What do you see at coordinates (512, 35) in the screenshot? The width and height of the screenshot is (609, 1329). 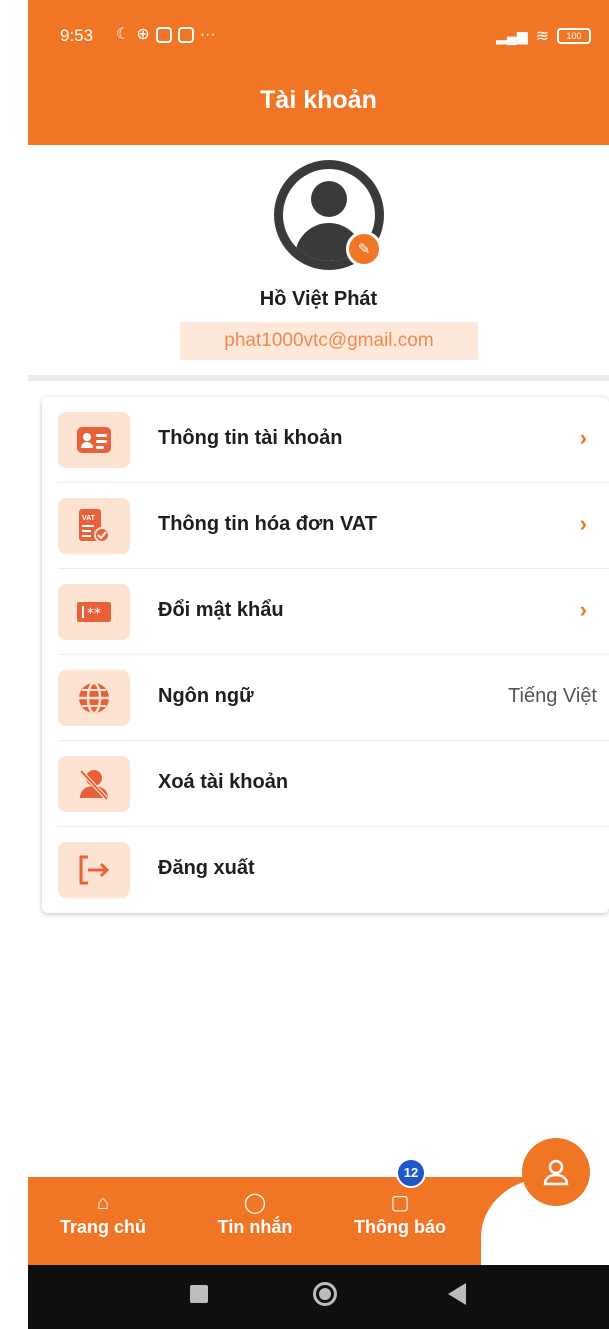 I see `signal-icon: ▂▄▆` at bounding box center [512, 35].